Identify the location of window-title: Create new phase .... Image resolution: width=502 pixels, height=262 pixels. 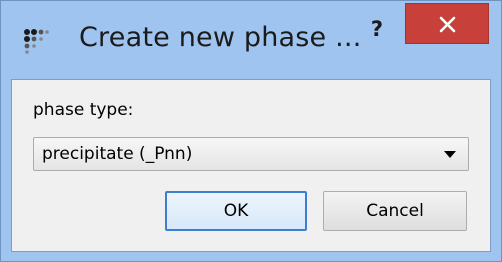
(220, 37).